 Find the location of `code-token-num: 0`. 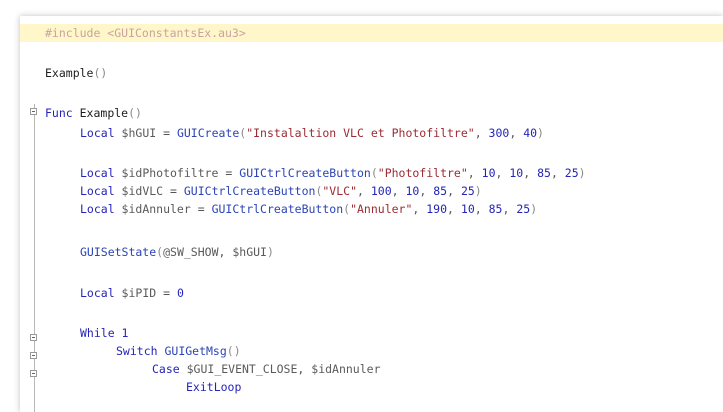

code-token-num: 0 is located at coordinates (180, 293).